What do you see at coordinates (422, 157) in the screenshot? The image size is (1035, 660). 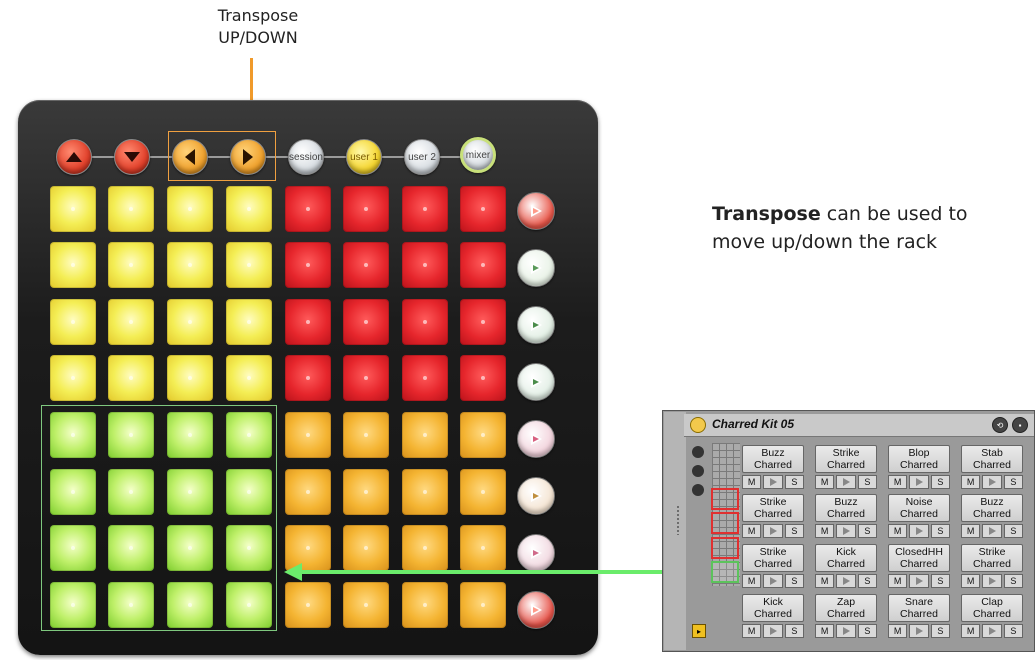 I see `user2-button: user 2` at bounding box center [422, 157].